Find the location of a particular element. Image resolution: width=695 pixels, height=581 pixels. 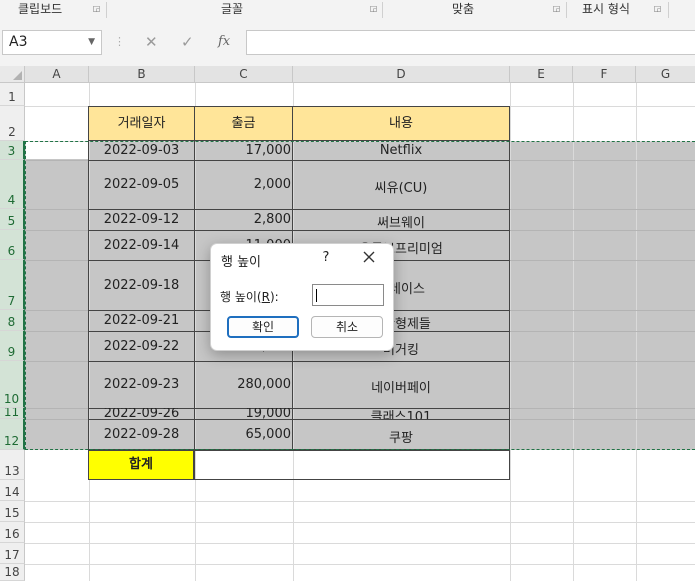

column-header-a: A is located at coordinates (57, 74).